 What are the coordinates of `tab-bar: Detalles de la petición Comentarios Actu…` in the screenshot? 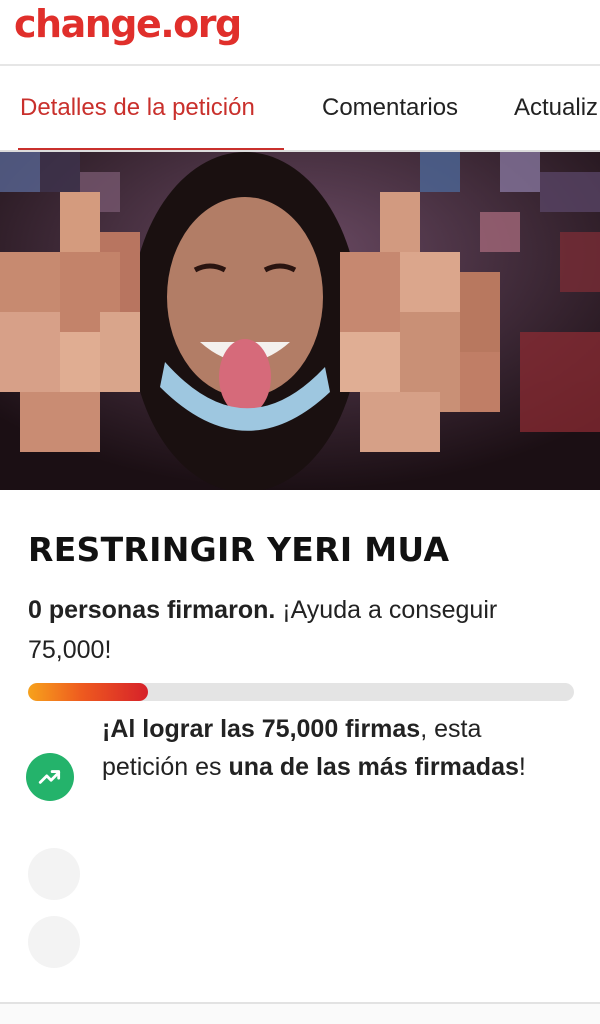 It's located at (300, 109).